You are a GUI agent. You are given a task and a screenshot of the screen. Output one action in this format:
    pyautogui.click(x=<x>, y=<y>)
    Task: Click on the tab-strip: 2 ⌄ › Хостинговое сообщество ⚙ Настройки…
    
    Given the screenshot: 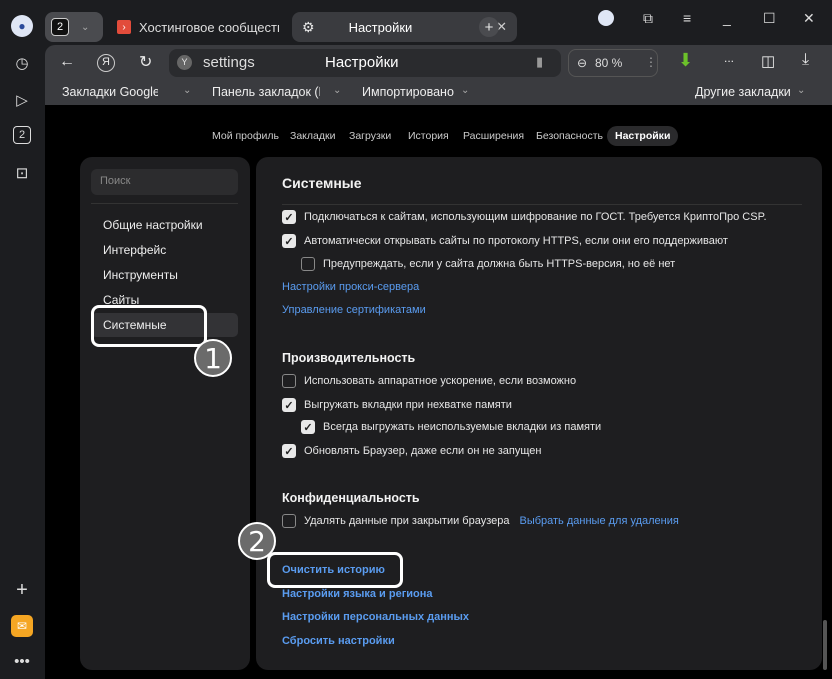 What is the action you would take?
    pyautogui.click(x=438, y=22)
    